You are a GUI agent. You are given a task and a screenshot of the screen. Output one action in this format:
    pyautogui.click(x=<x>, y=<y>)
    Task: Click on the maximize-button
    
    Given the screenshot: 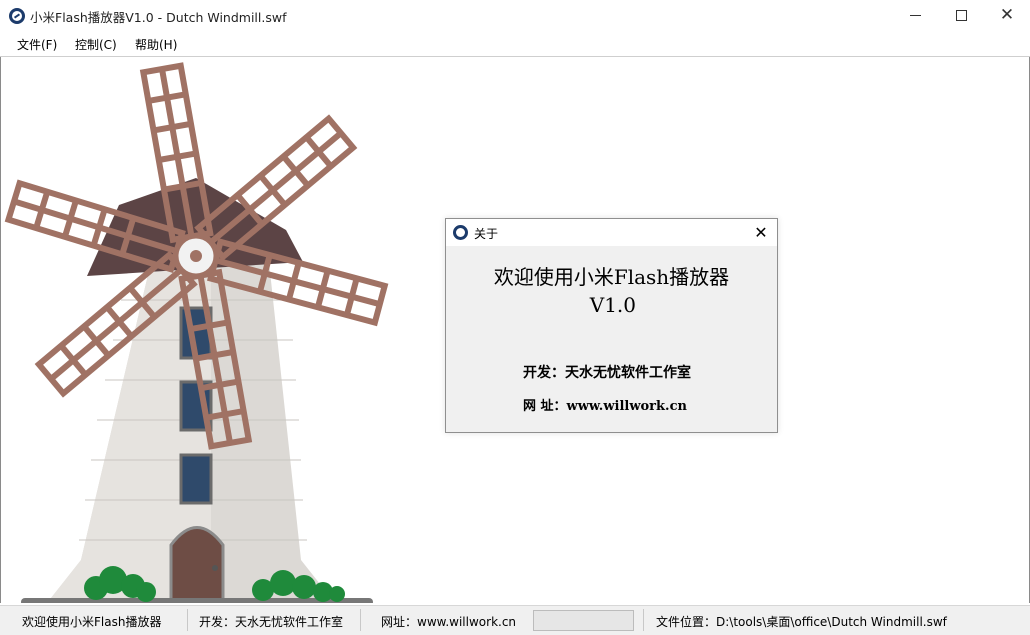 What is the action you would take?
    pyautogui.click(x=961, y=15)
    